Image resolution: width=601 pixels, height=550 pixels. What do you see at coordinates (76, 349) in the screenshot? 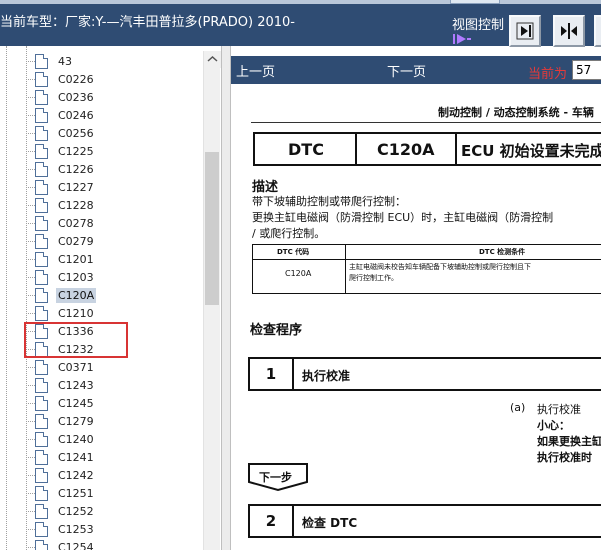
I see `tree-item-label: C1232` at bounding box center [76, 349].